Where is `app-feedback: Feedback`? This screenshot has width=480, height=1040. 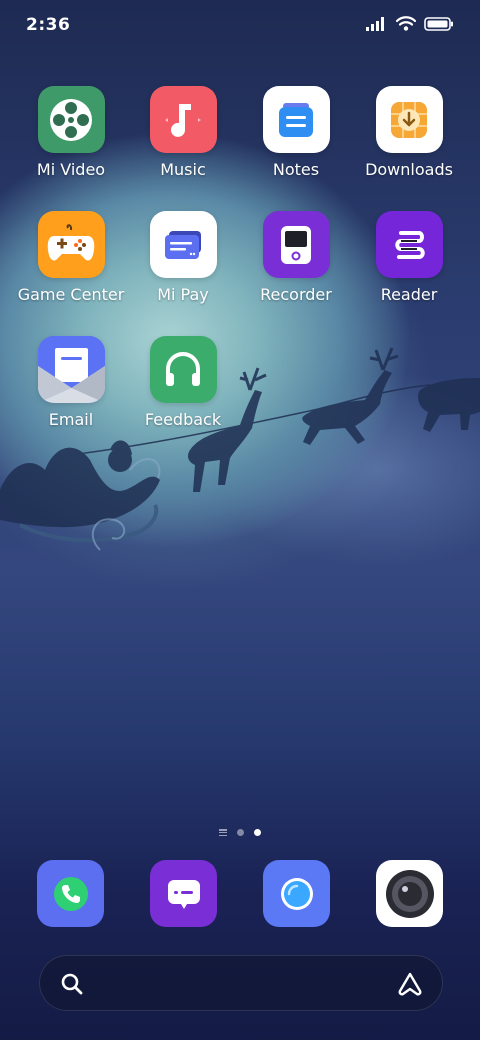 app-feedback: Feedback is located at coordinates (183, 382).